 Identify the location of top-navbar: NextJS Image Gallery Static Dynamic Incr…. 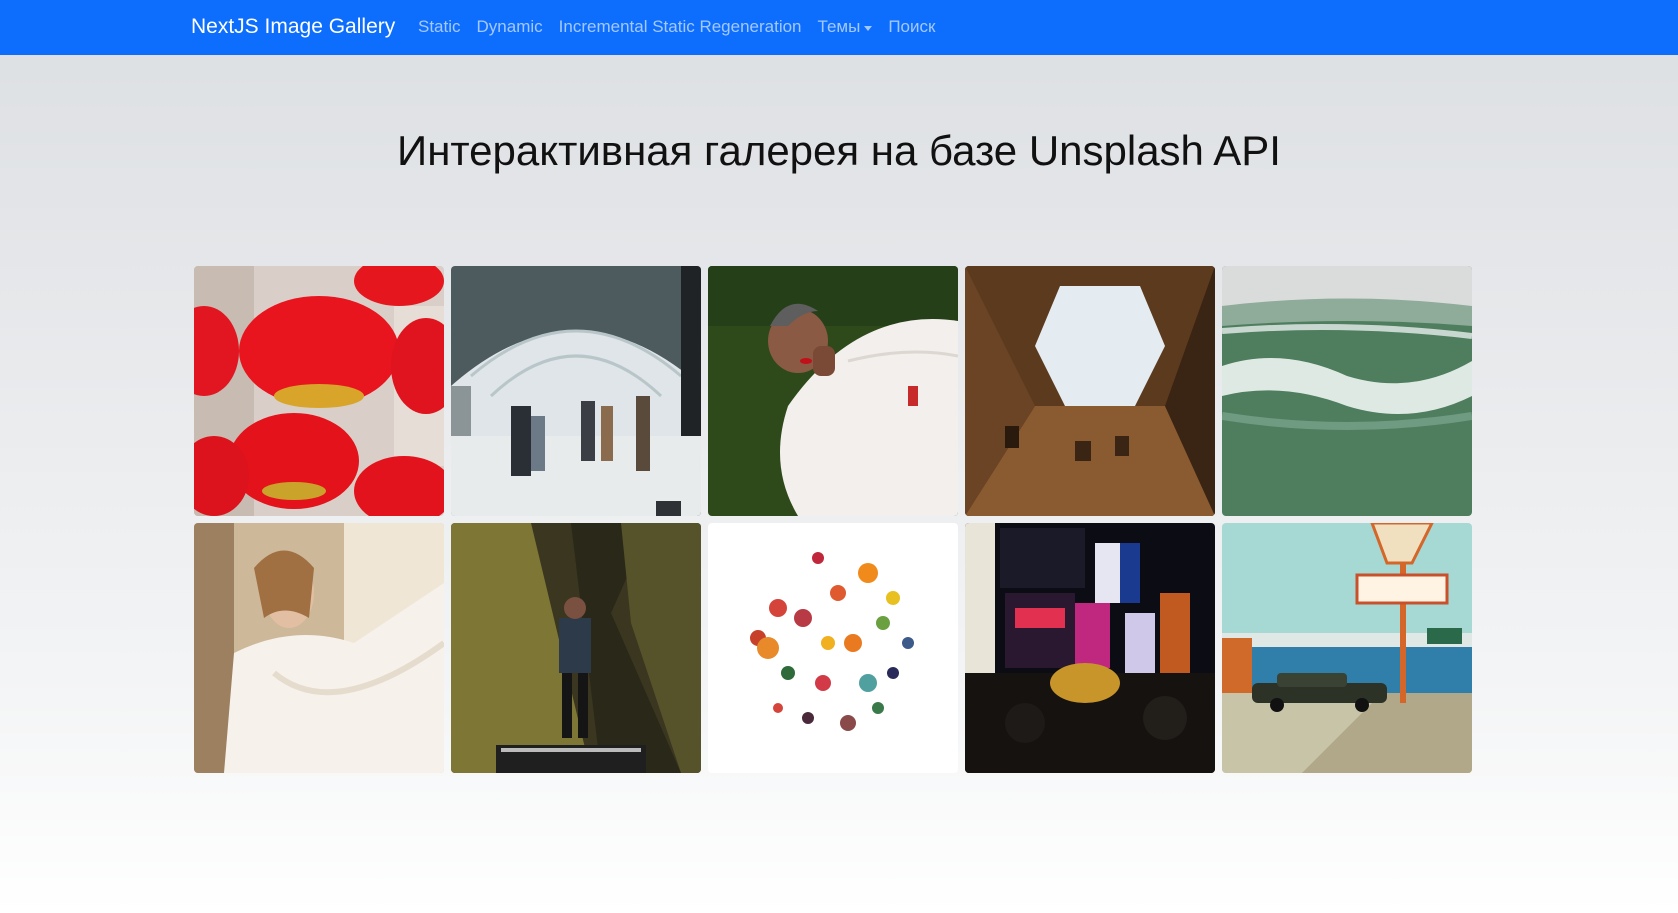
(839, 27).